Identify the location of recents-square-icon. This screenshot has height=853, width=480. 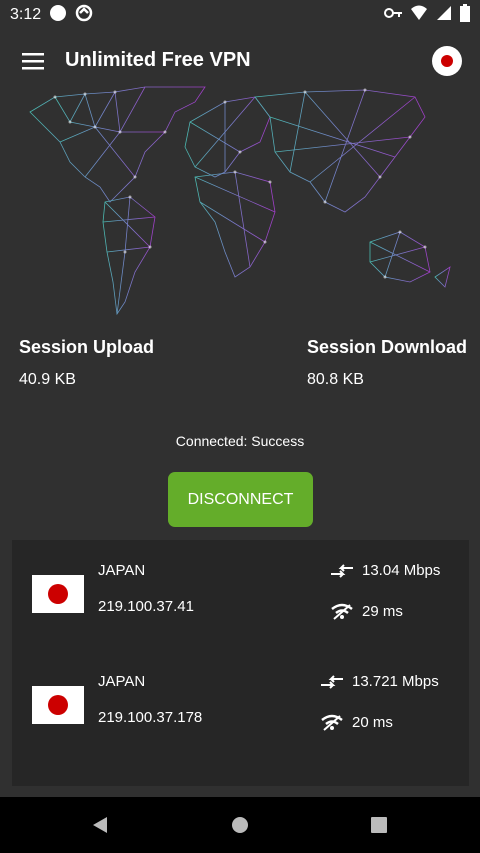
(379, 825).